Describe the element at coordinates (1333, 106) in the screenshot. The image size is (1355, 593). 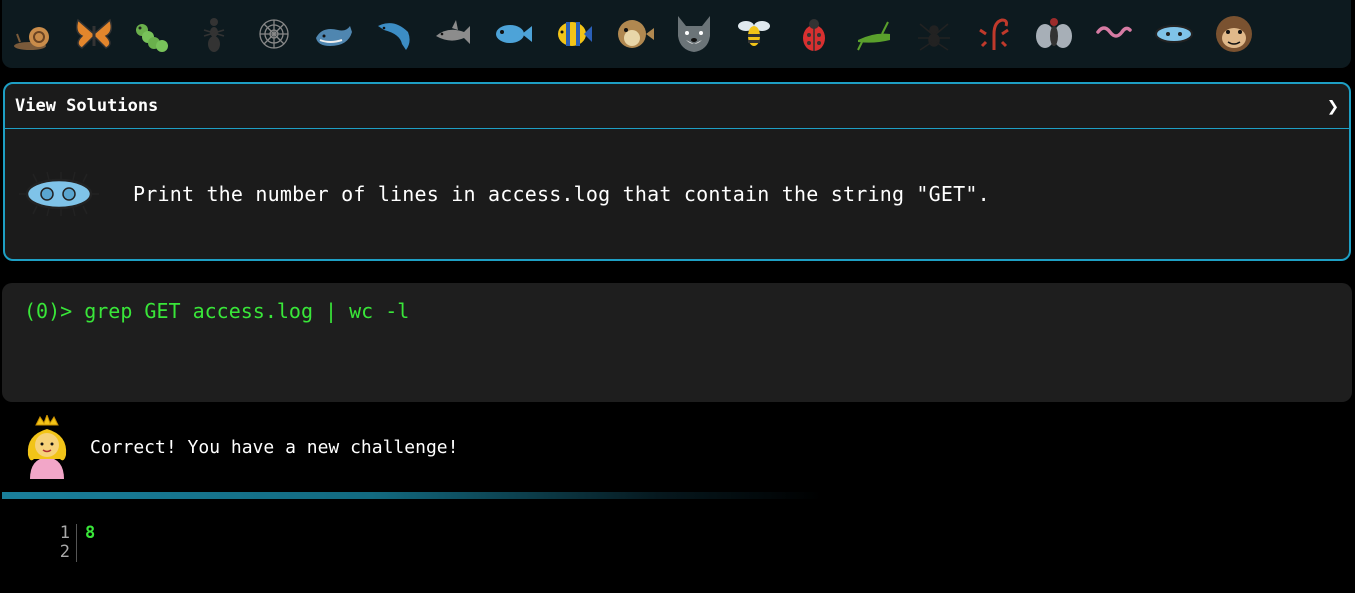
I see `chevron-right-icon: ❯` at that location.